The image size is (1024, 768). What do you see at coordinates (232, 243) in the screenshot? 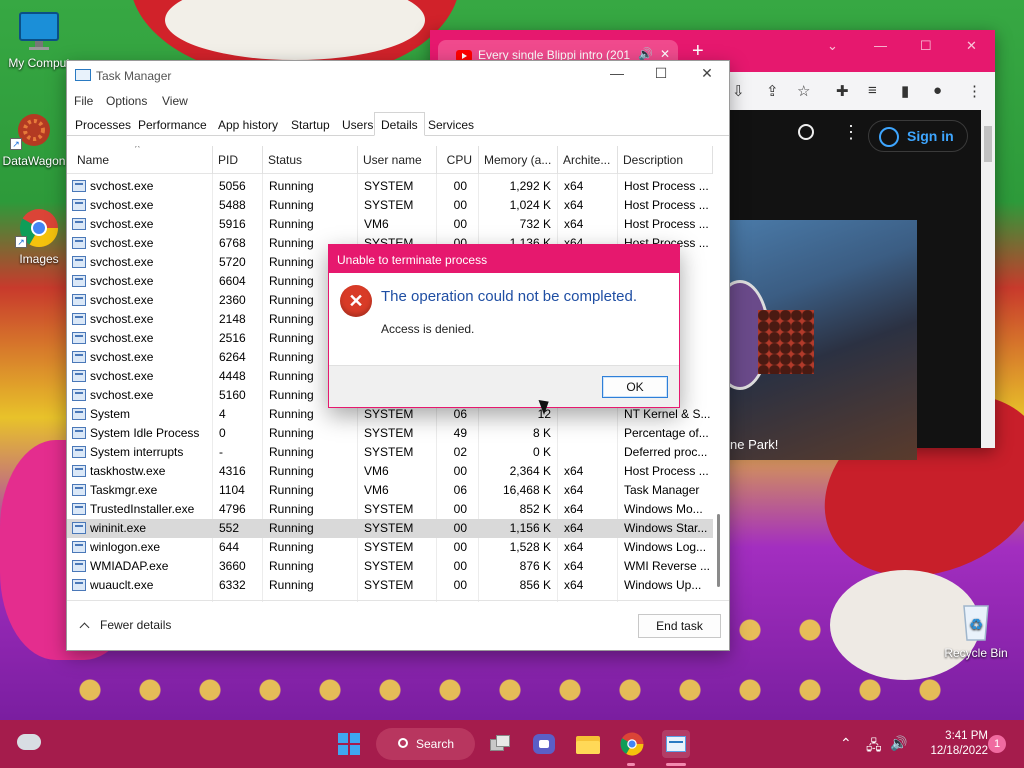
I see `cell-pid: 6768` at bounding box center [232, 243].